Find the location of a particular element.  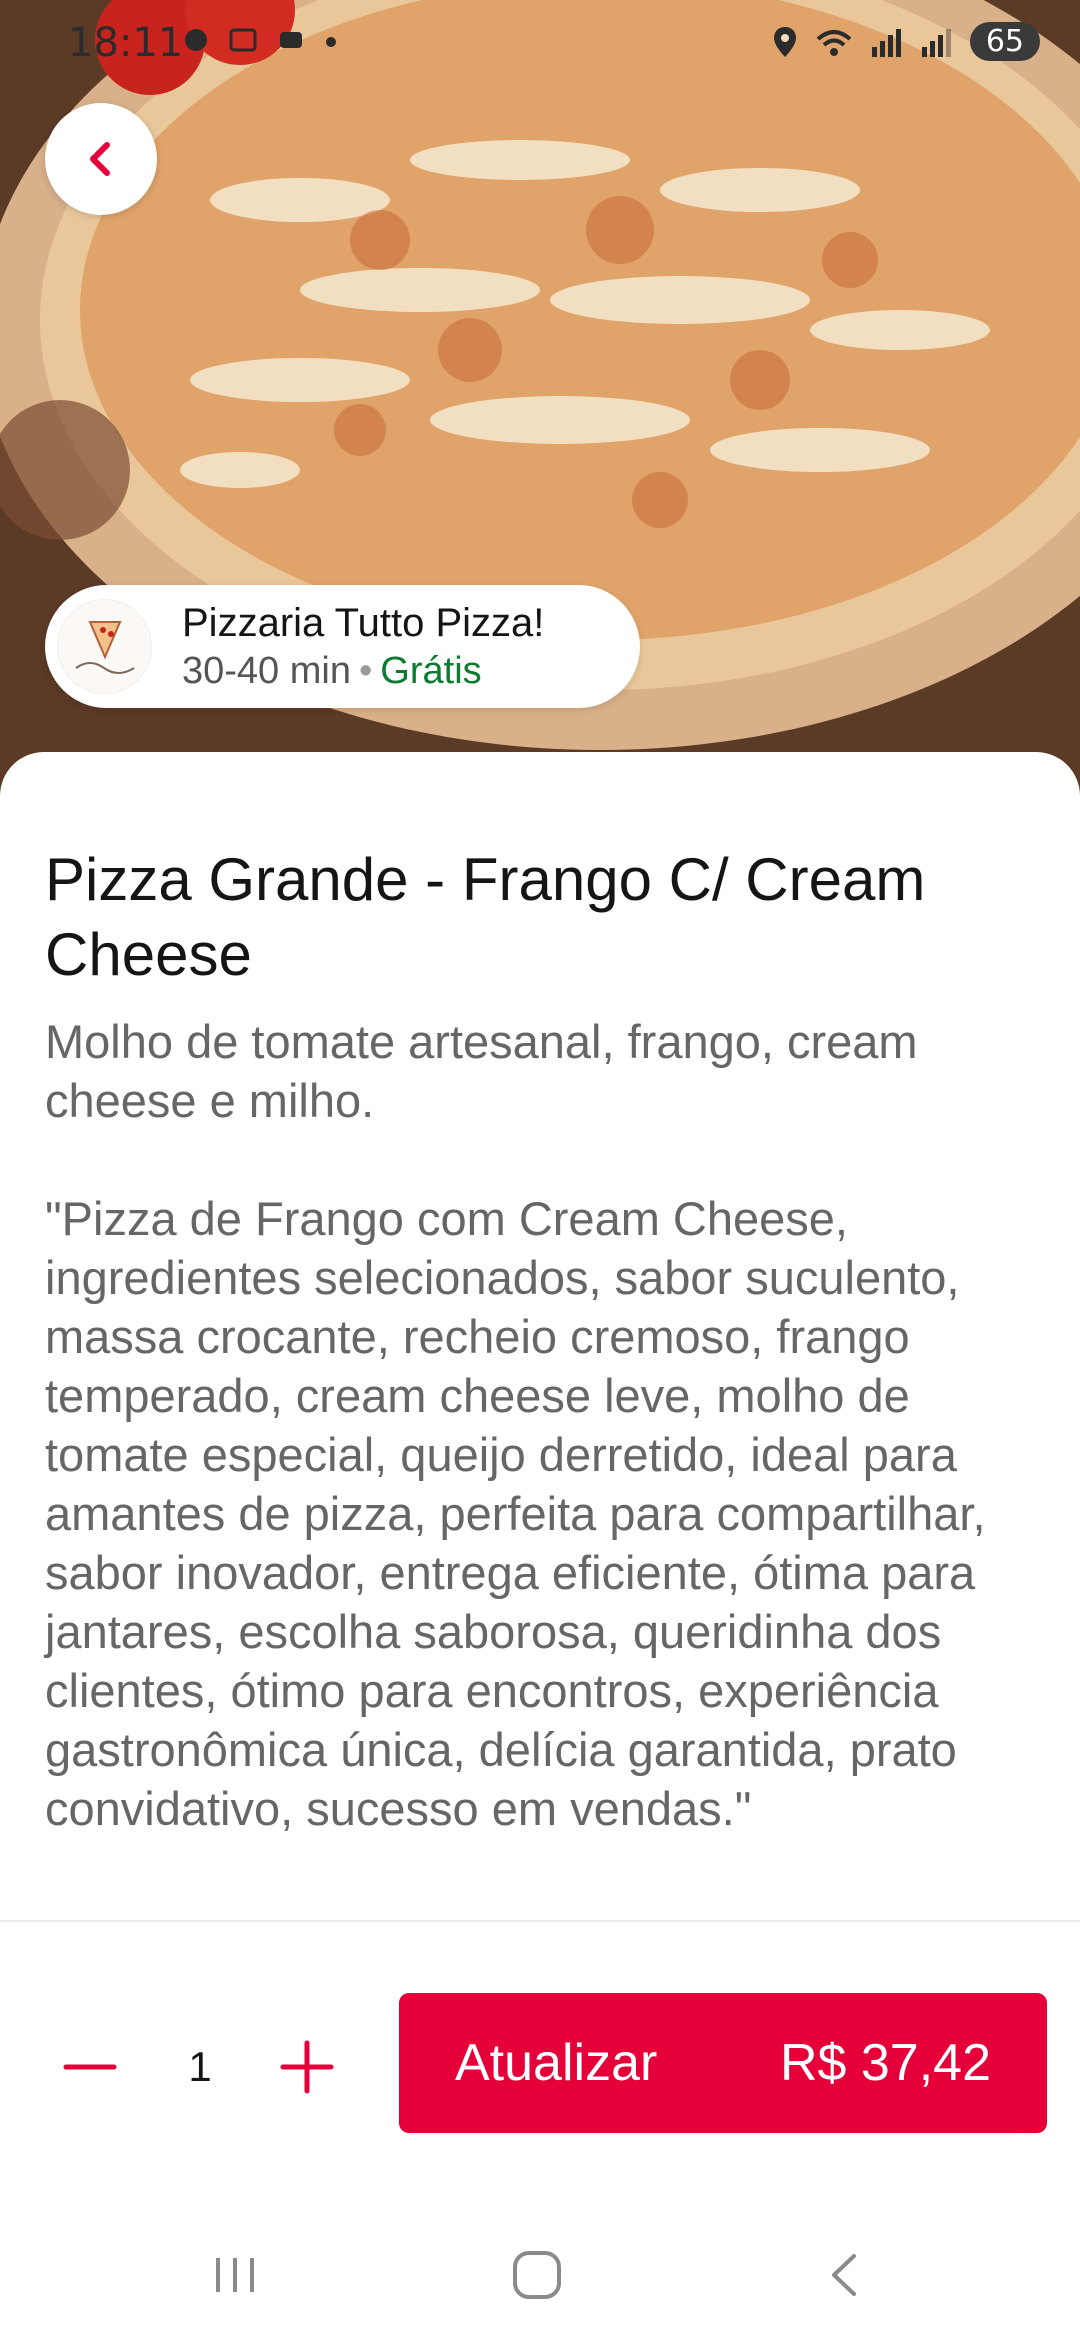

restaurant-meta: 30-40 min • Grátis is located at coordinates (363, 671).